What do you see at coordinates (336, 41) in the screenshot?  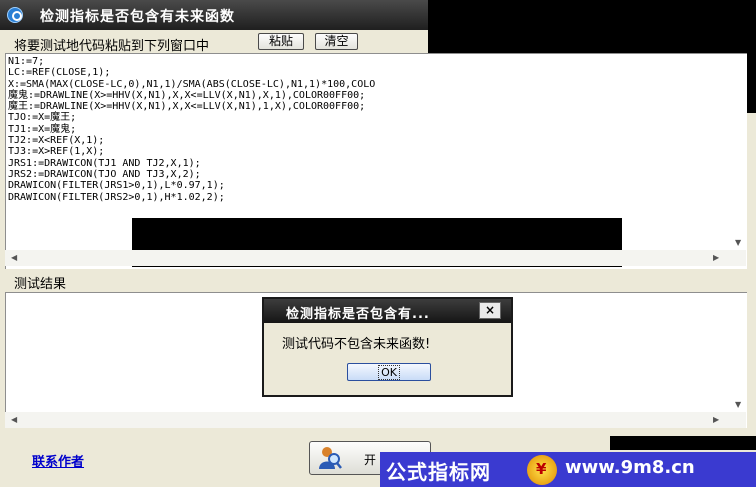 I see `clear-button: 清空` at bounding box center [336, 41].